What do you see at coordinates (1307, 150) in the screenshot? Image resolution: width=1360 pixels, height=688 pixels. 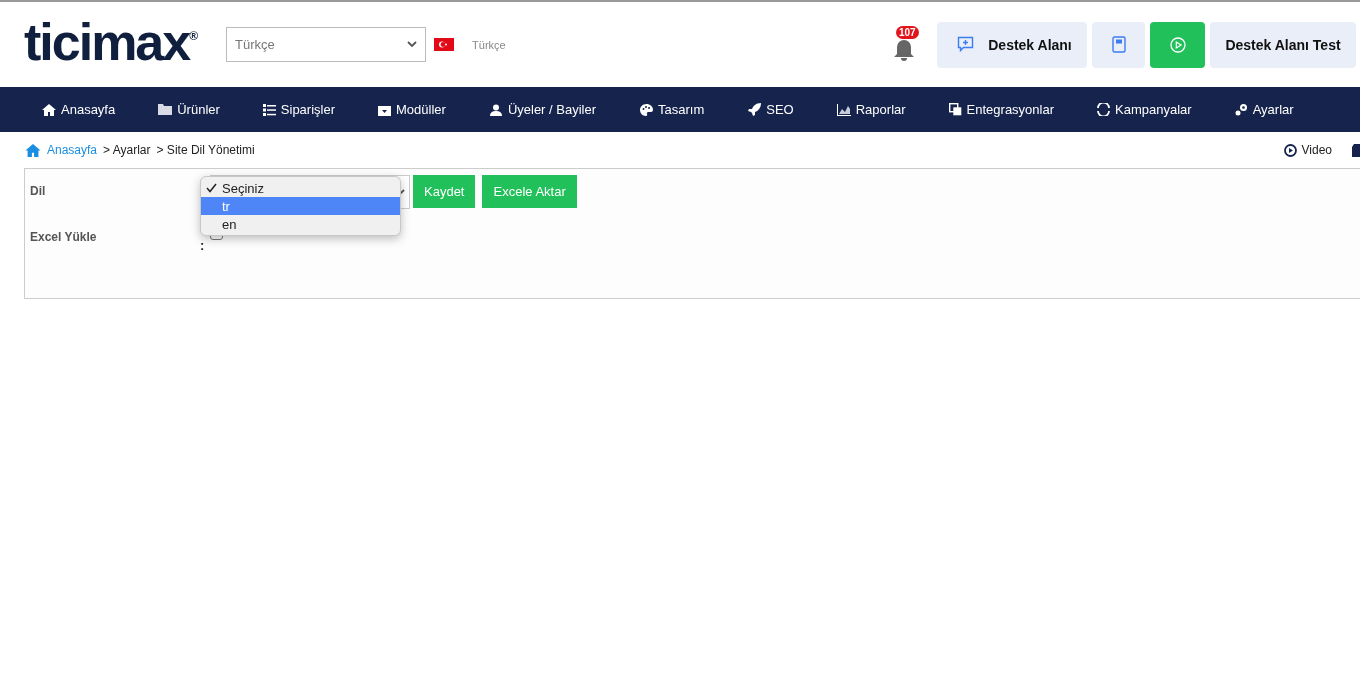 I see `video-link: Video` at bounding box center [1307, 150].